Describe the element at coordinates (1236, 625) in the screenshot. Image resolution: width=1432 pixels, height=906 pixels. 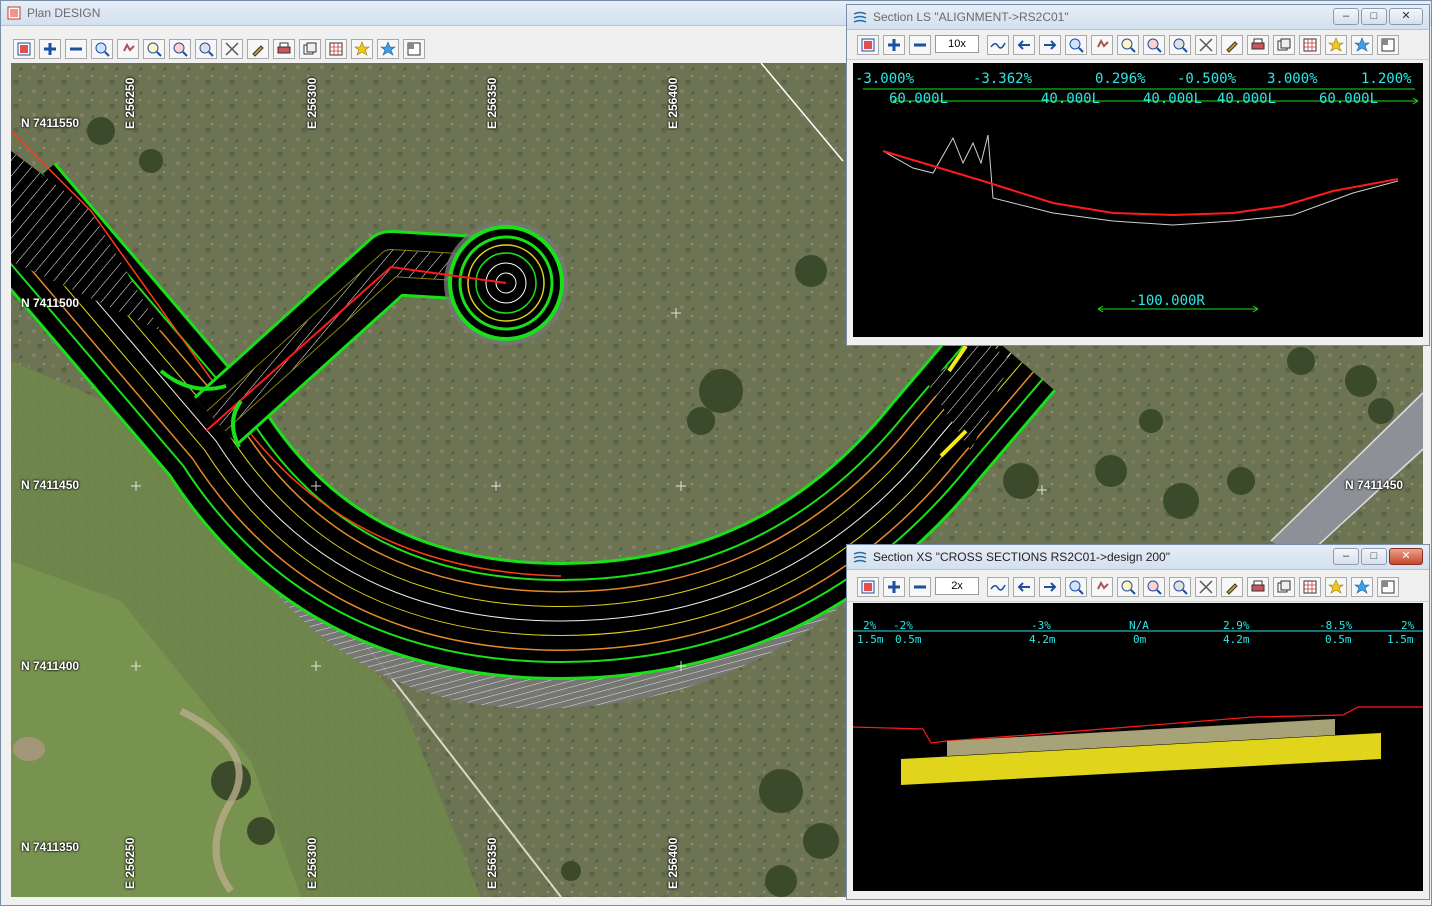
I see `xs-top-label: 2.9%` at that location.